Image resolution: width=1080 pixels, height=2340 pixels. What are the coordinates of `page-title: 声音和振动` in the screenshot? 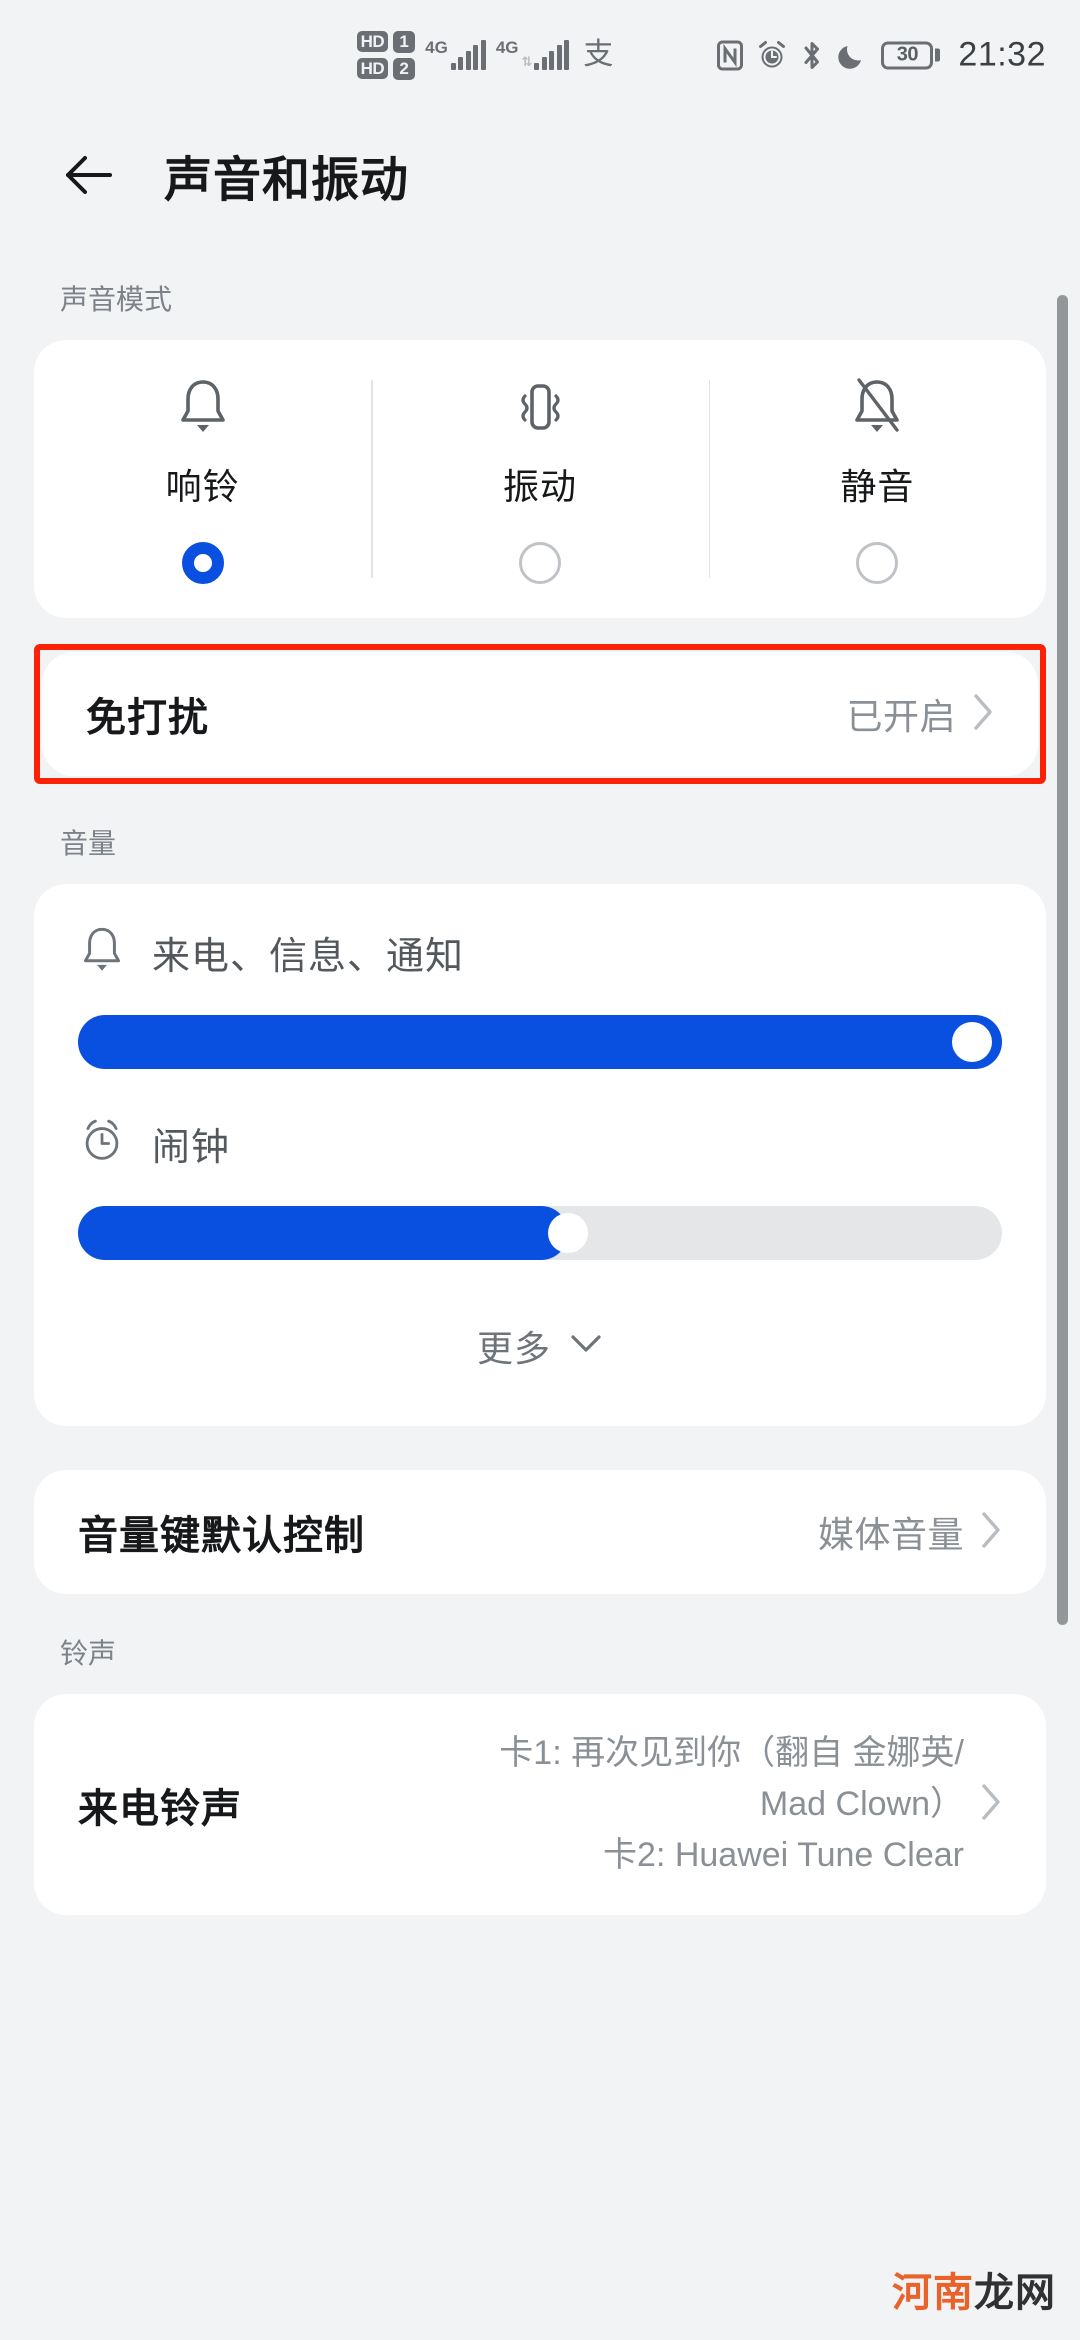 It's located at (287, 180).